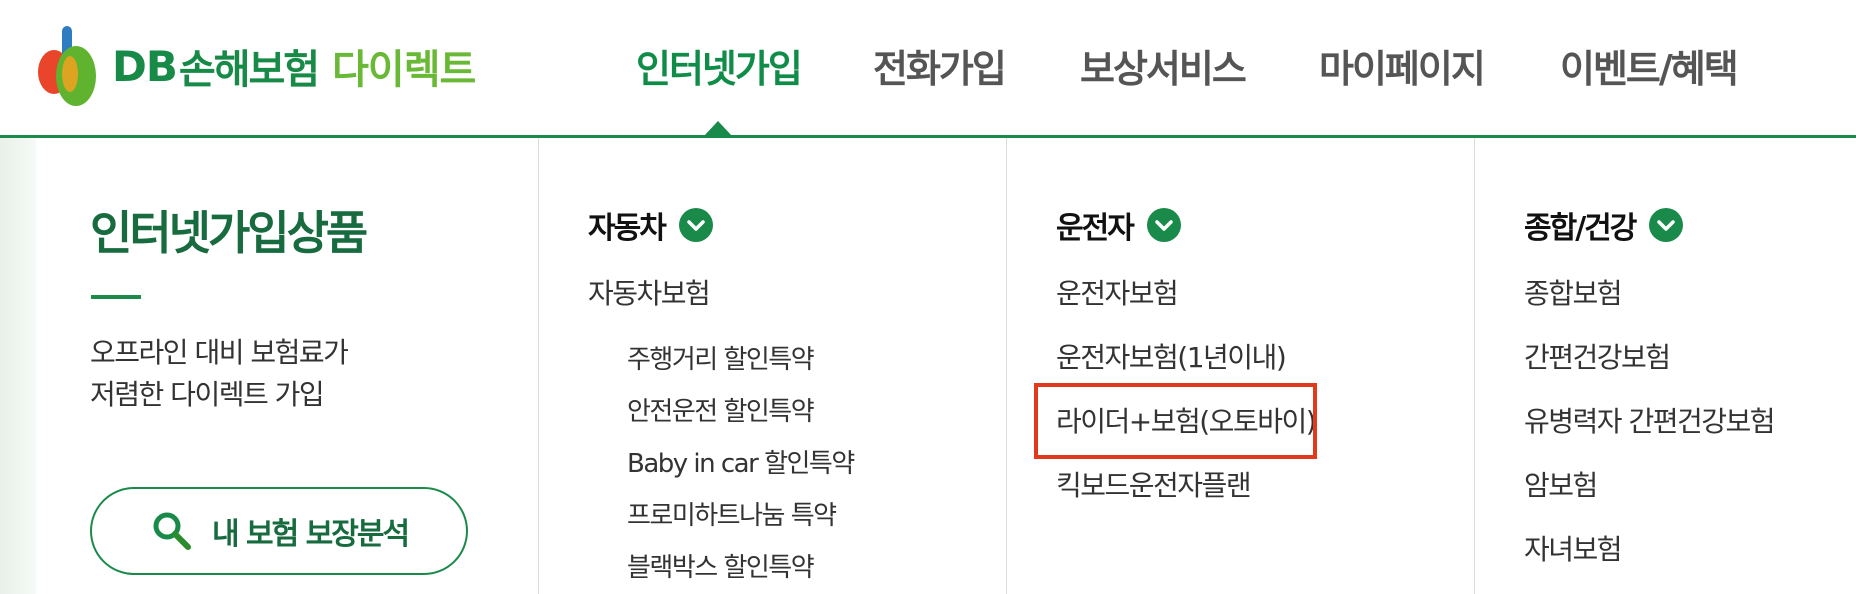  I want to click on category-heading-label: 종합/건강, so click(1580, 228).